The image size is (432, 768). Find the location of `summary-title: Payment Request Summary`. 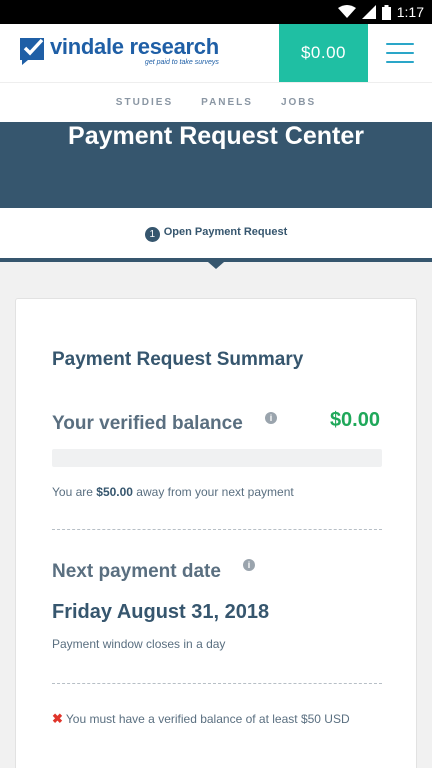

summary-title: Payment Request Summary is located at coordinates (178, 359).